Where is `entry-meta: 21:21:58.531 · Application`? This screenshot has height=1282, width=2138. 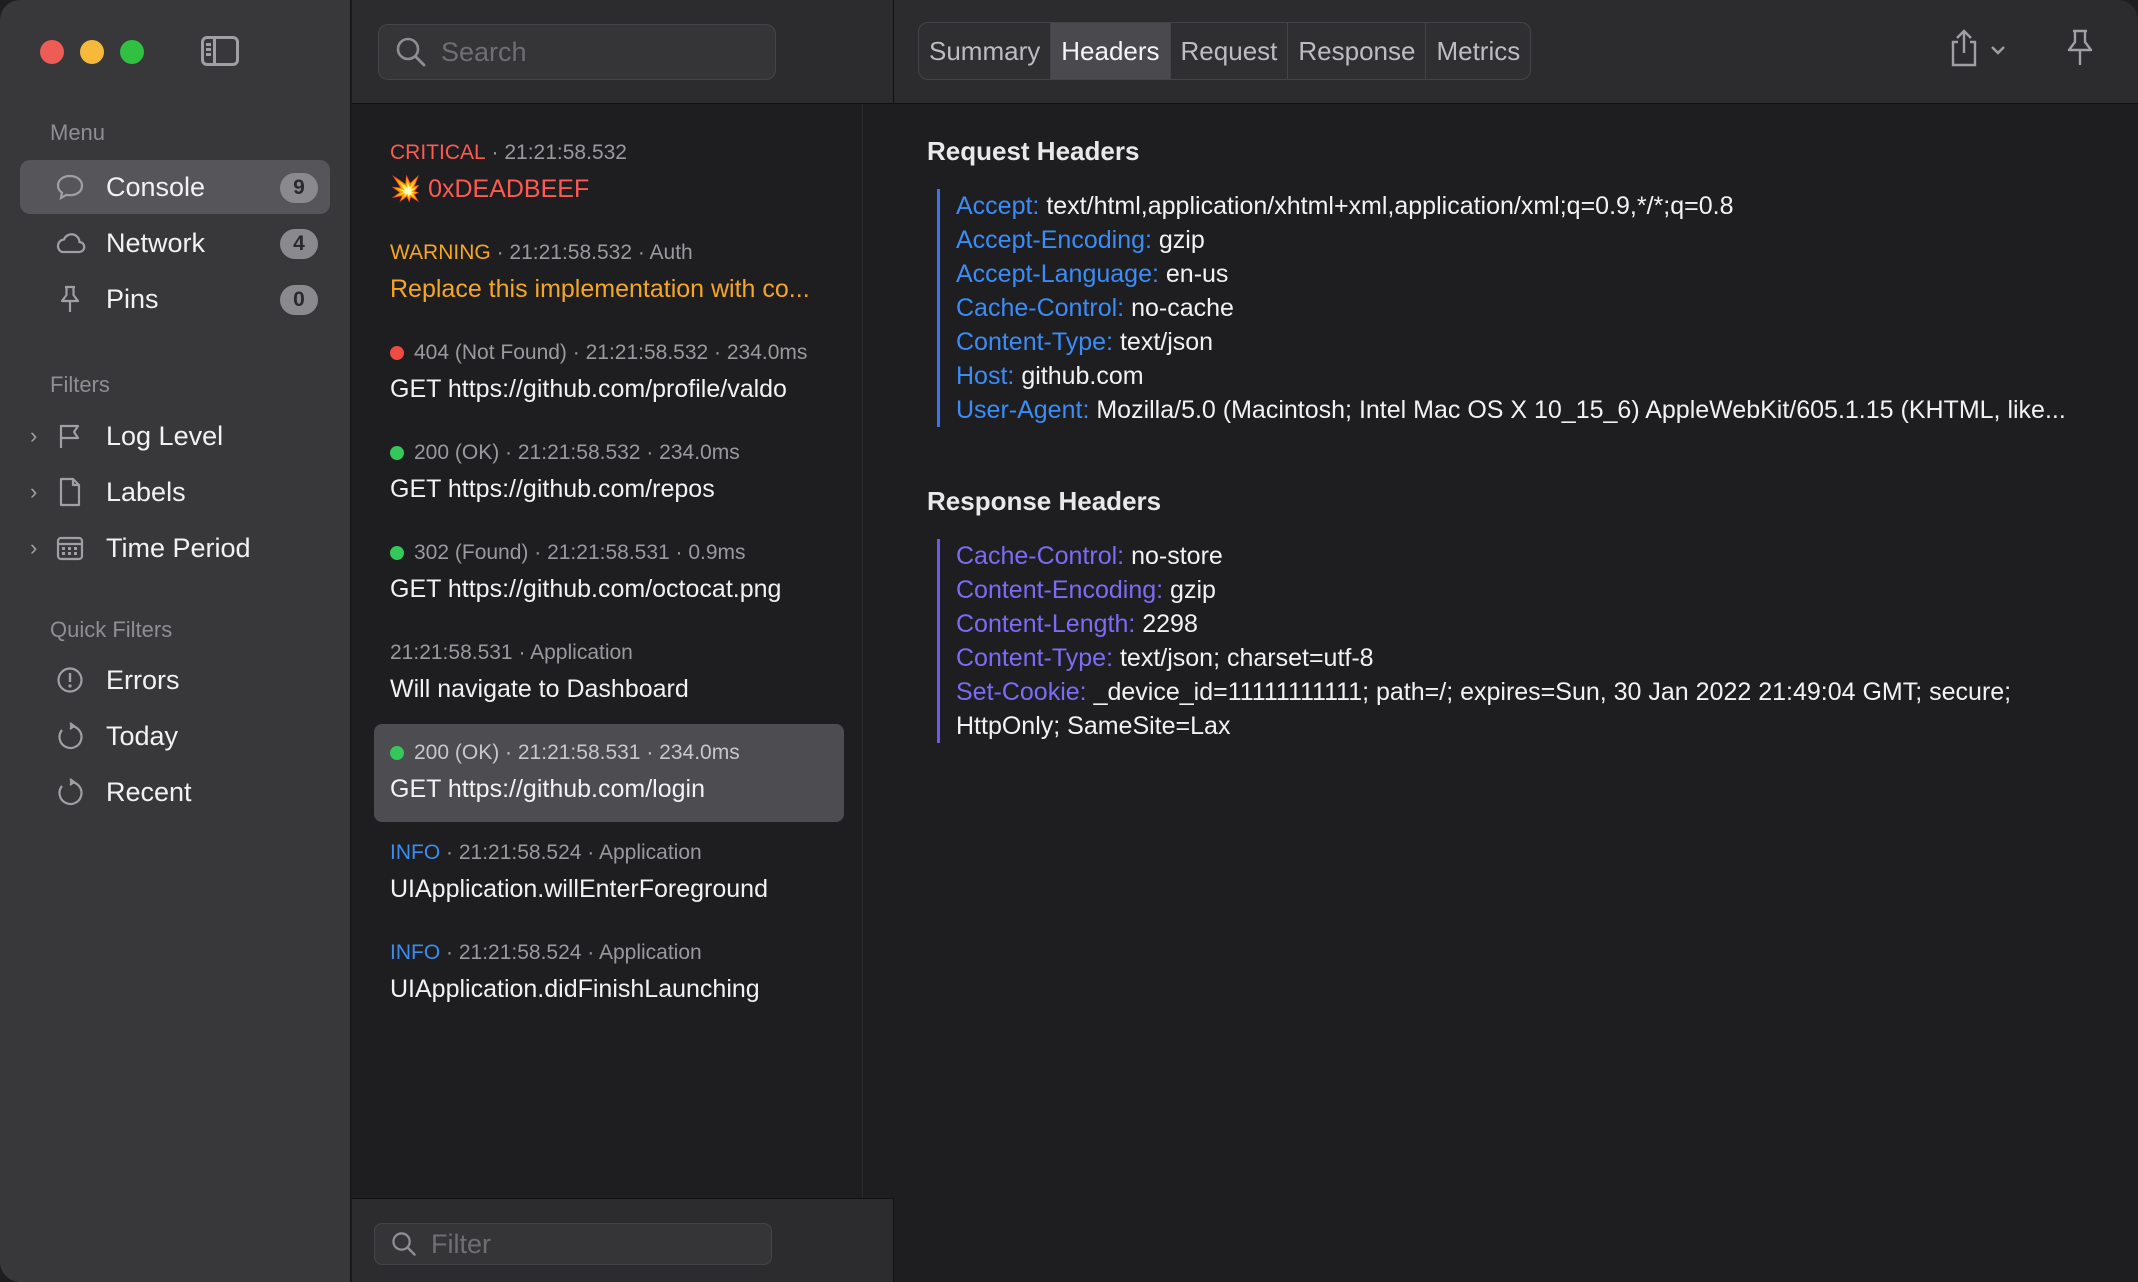 entry-meta: 21:21:58.531 · Application is located at coordinates (617, 653).